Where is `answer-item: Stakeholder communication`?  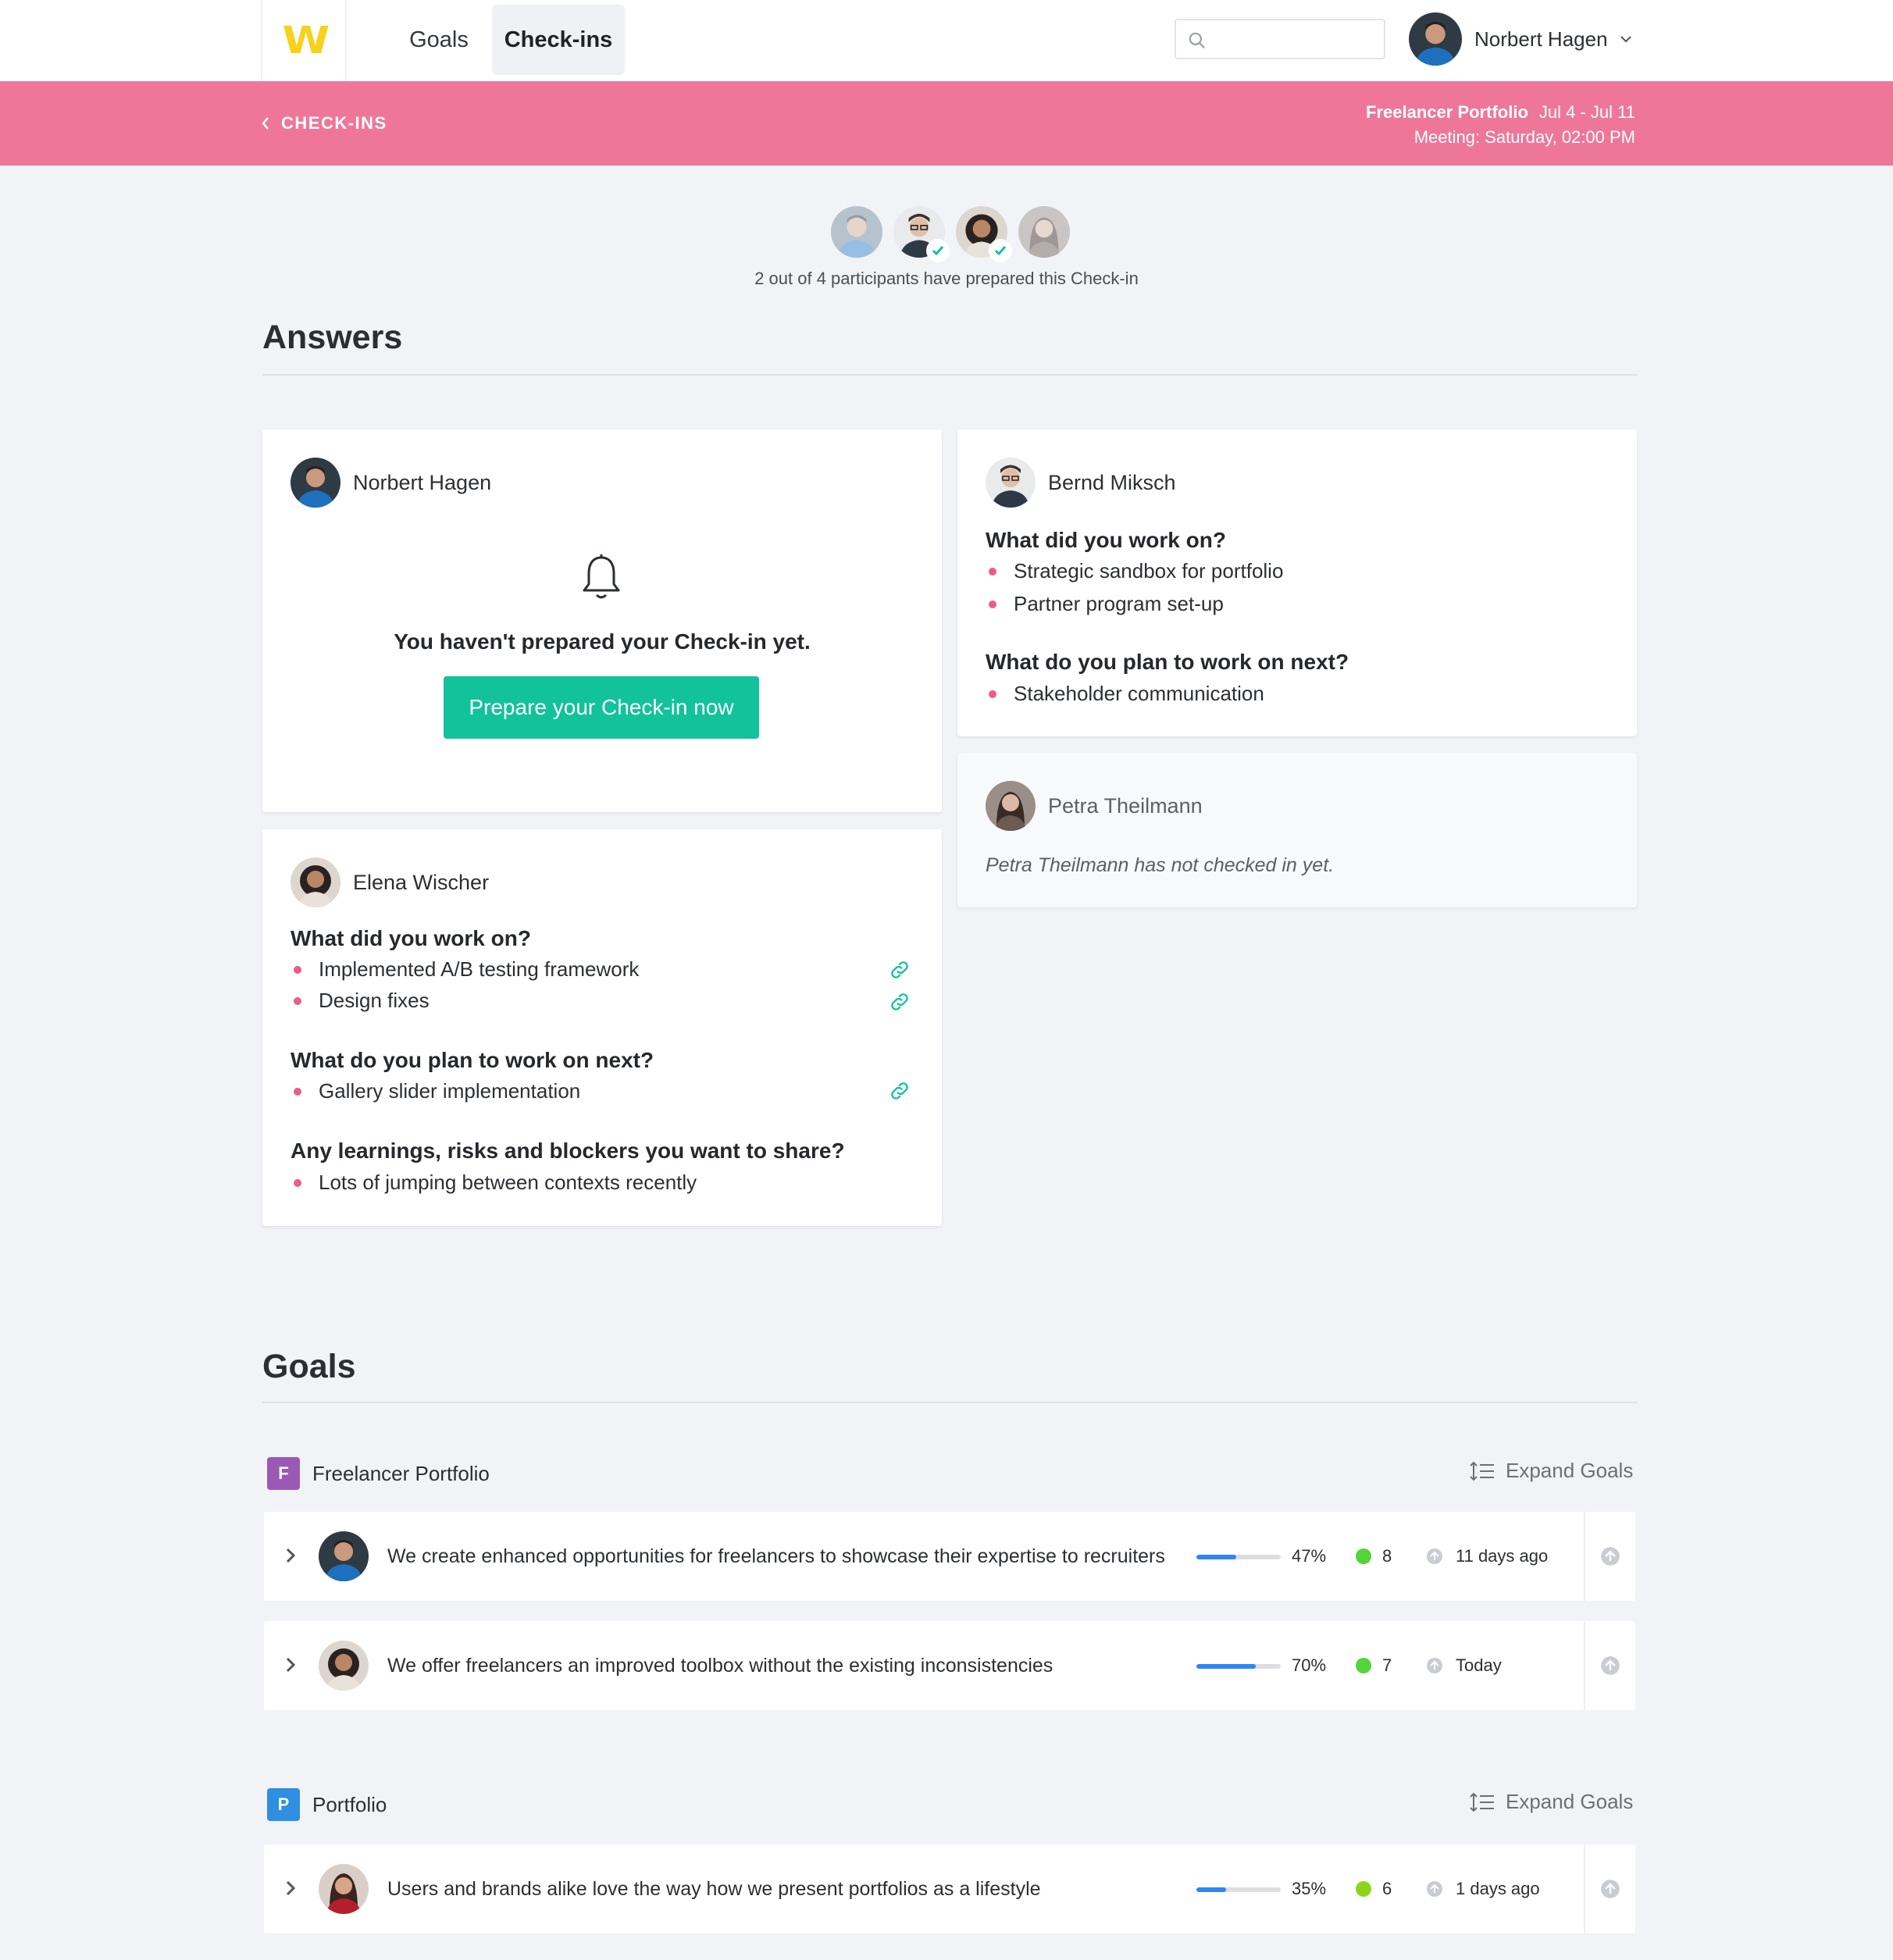 answer-item: Stakeholder communication is located at coordinates (1125, 694).